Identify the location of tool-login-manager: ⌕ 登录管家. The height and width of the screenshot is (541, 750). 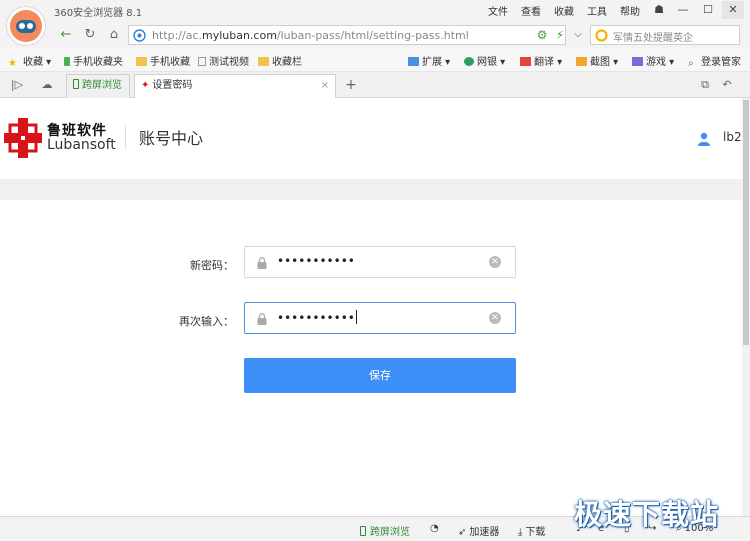
(714, 61).